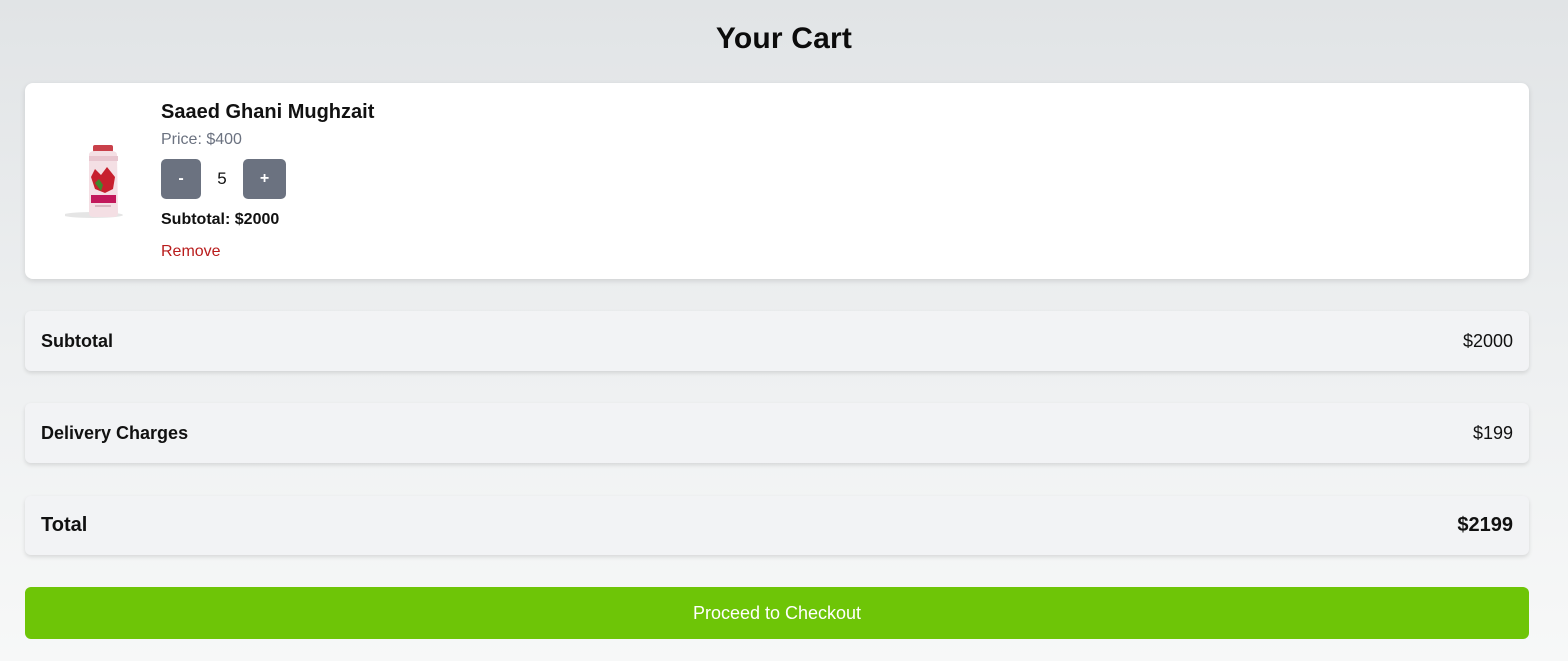 This screenshot has height=661, width=1568. Describe the element at coordinates (222, 178) in the screenshot. I see `quantity-value: 5` at that location.